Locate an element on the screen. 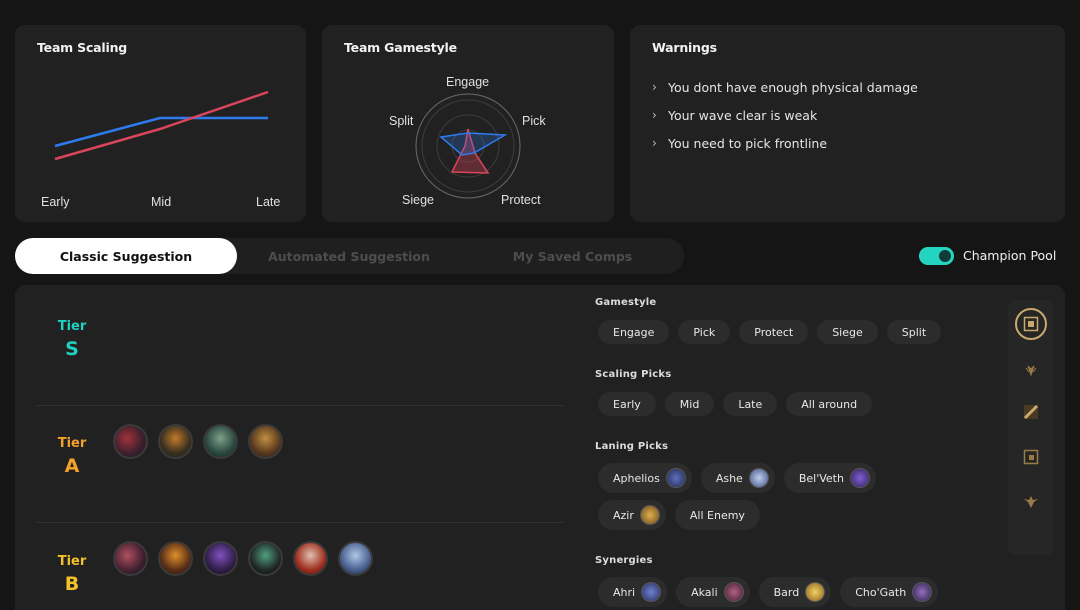 The width and height of the screenshot is (1080, 610). role-selector is located at coordinates (1031, 427).